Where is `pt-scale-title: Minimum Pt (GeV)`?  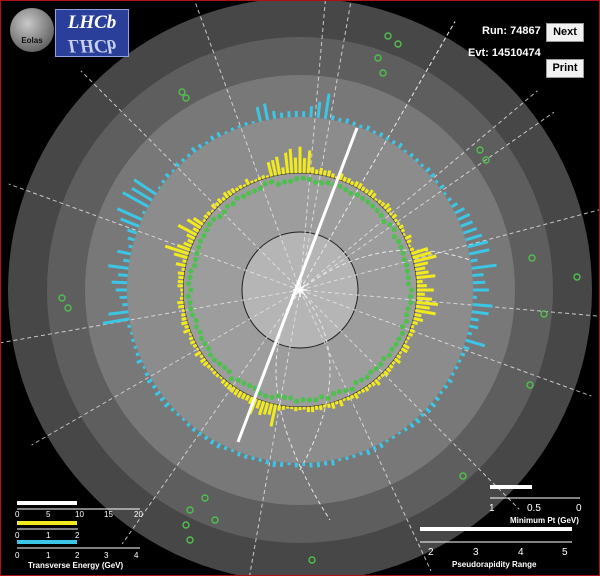 pt-scale-title: Minimum Pt (GeV) is located at coordinates (544, 520).